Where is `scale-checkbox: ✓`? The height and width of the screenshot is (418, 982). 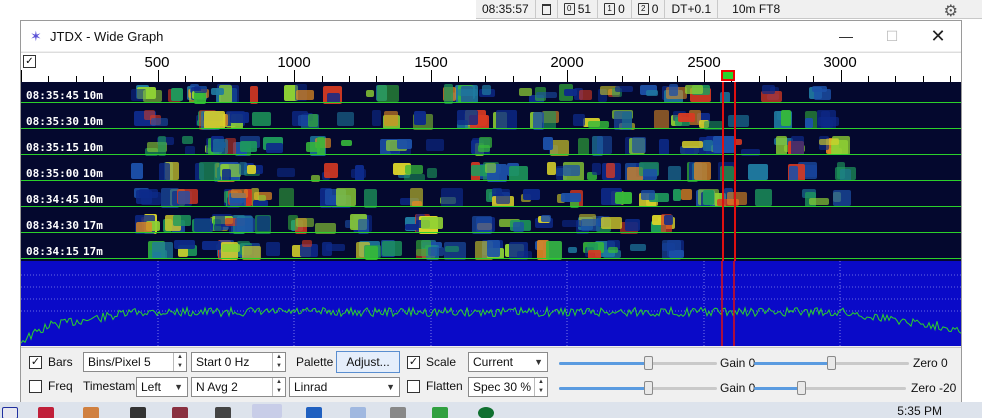
scale-checkbox: ✓ is located at coordinates (29, 61).